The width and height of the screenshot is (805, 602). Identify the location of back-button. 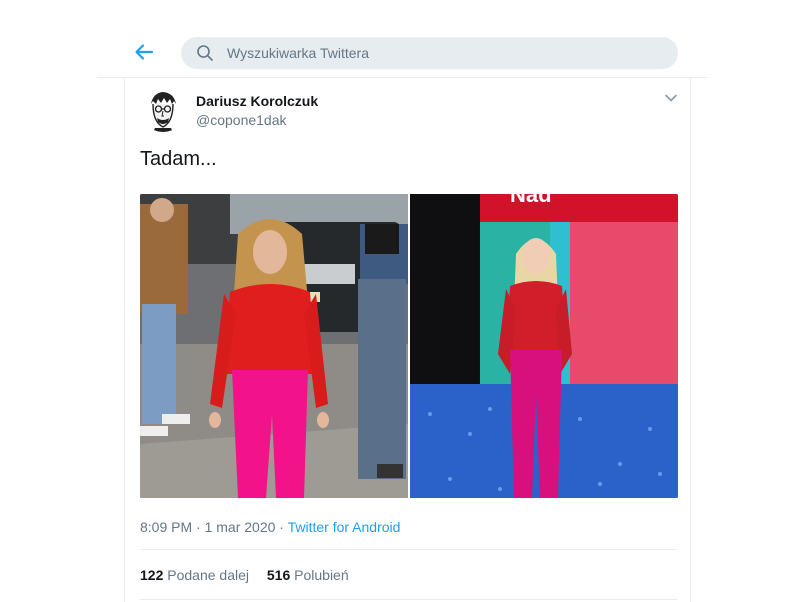
(144, 52).